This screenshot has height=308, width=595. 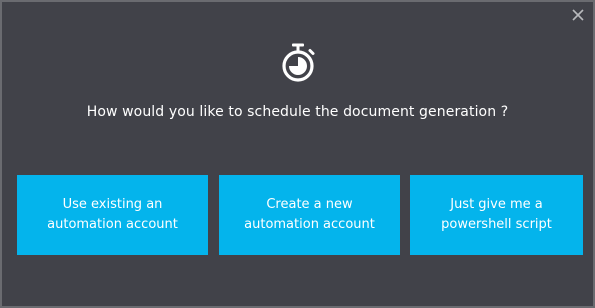 What do you see at coordinates (309, 215) in the screenshot?
I see `create-new-automation-account-button: Create a new automation account` at bounding box center [309, 215].